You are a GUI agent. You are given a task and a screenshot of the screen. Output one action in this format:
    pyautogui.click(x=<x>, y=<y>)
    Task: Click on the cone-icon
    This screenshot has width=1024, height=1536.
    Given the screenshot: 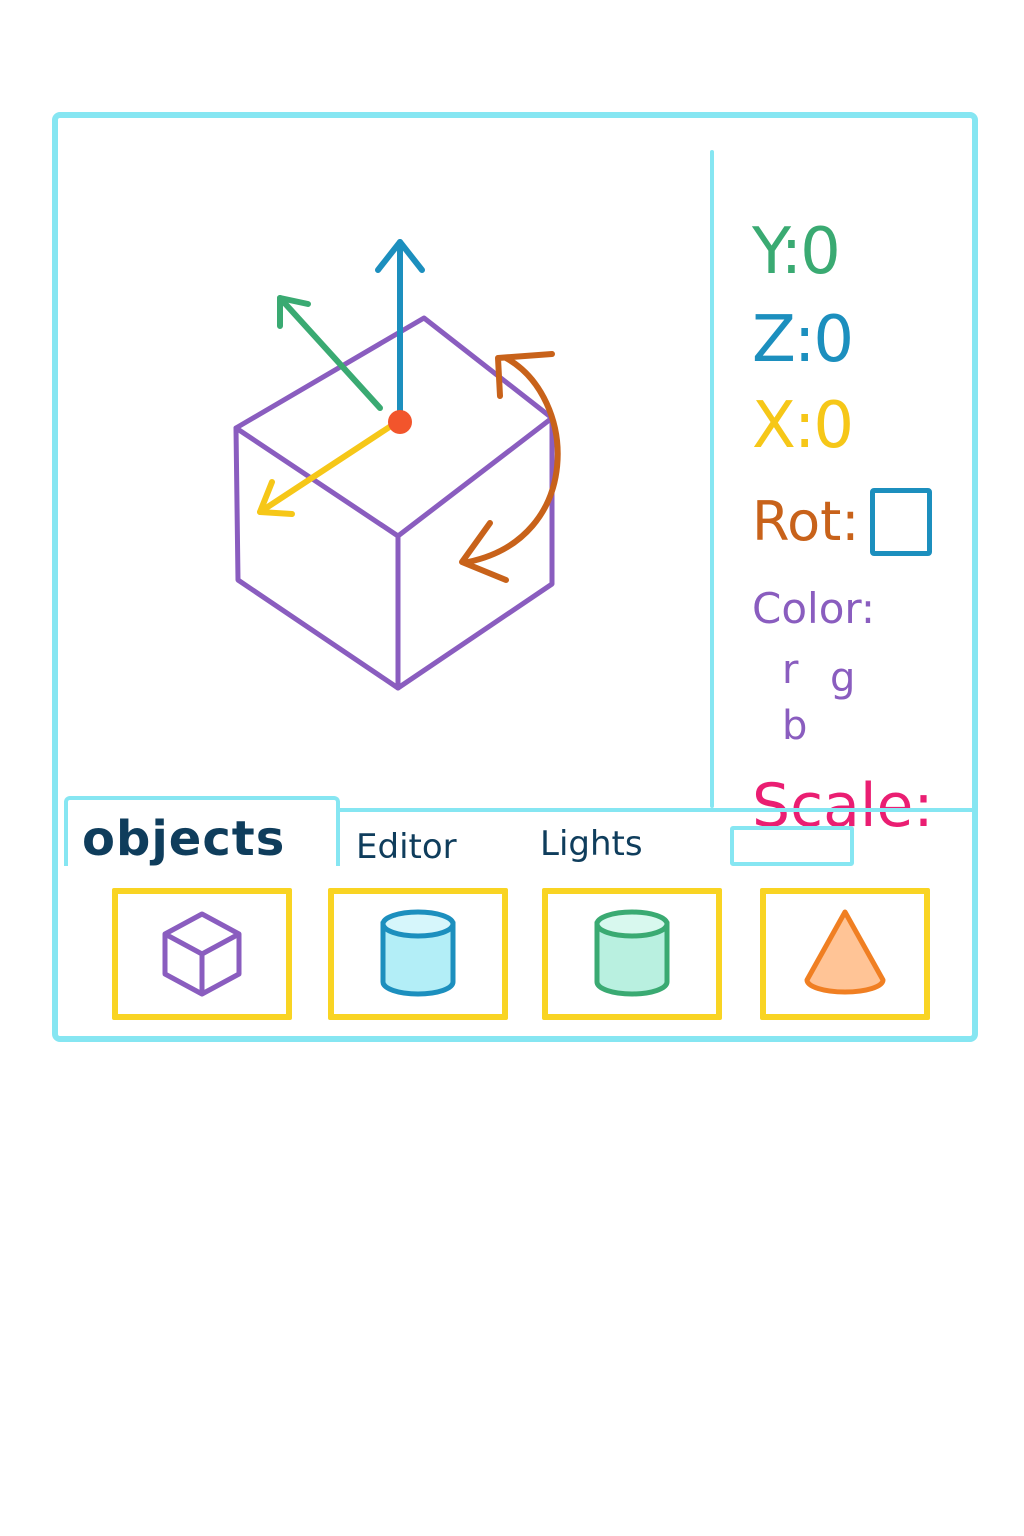 What is the action you would take?
    pyautogui.click(x=845, y=952)
    